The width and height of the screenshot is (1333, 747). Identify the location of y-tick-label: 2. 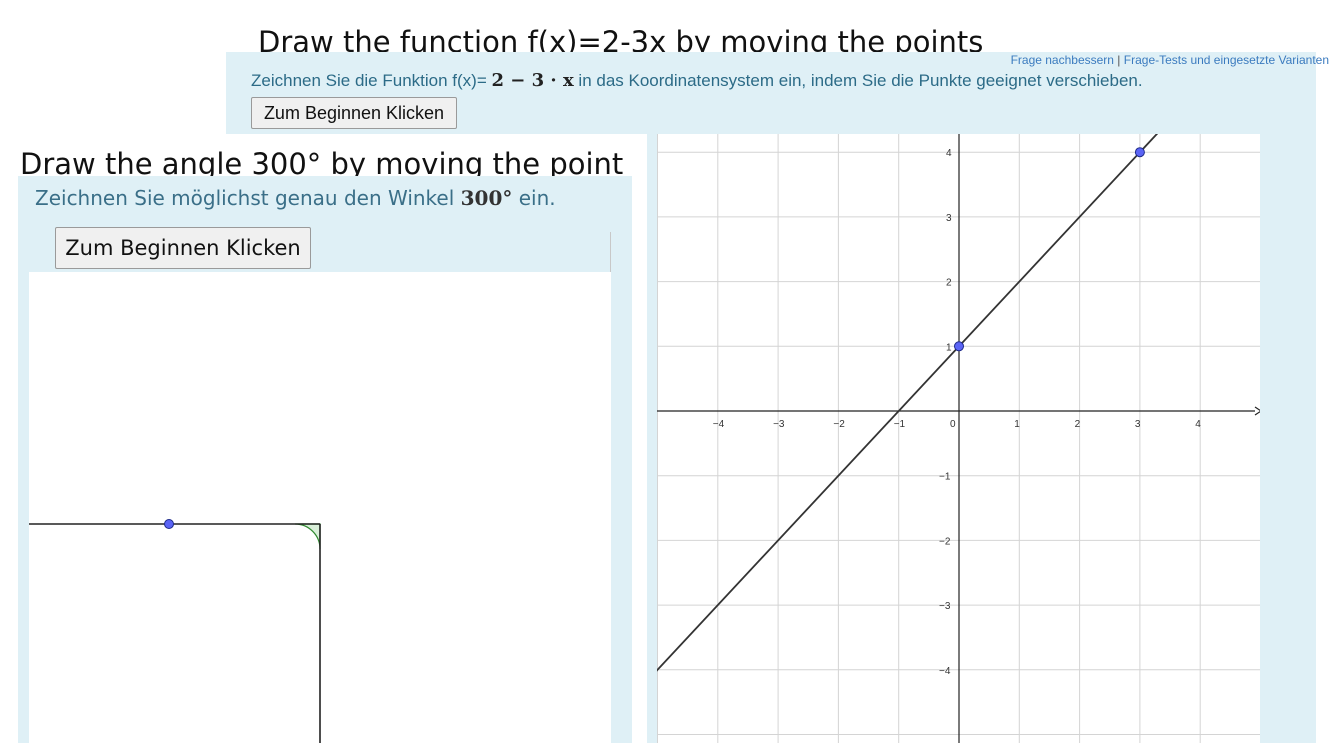
(949, 283).